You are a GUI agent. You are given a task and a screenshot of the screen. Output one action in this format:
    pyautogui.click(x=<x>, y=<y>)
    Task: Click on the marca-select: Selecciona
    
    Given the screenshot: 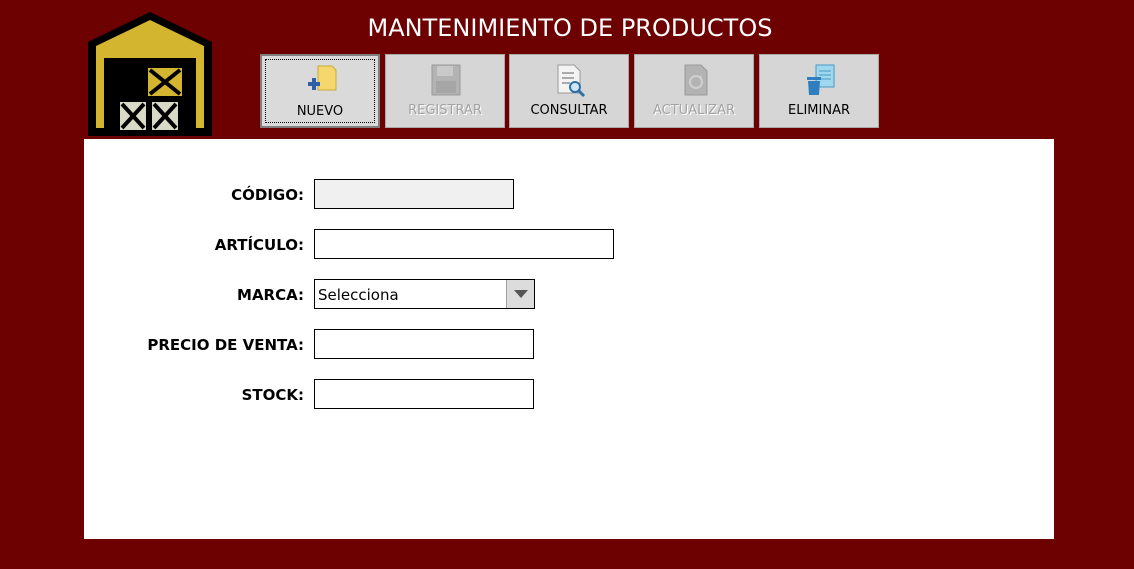 What is the action you would take?
    pyautogui.click(x=424, y=294)
    